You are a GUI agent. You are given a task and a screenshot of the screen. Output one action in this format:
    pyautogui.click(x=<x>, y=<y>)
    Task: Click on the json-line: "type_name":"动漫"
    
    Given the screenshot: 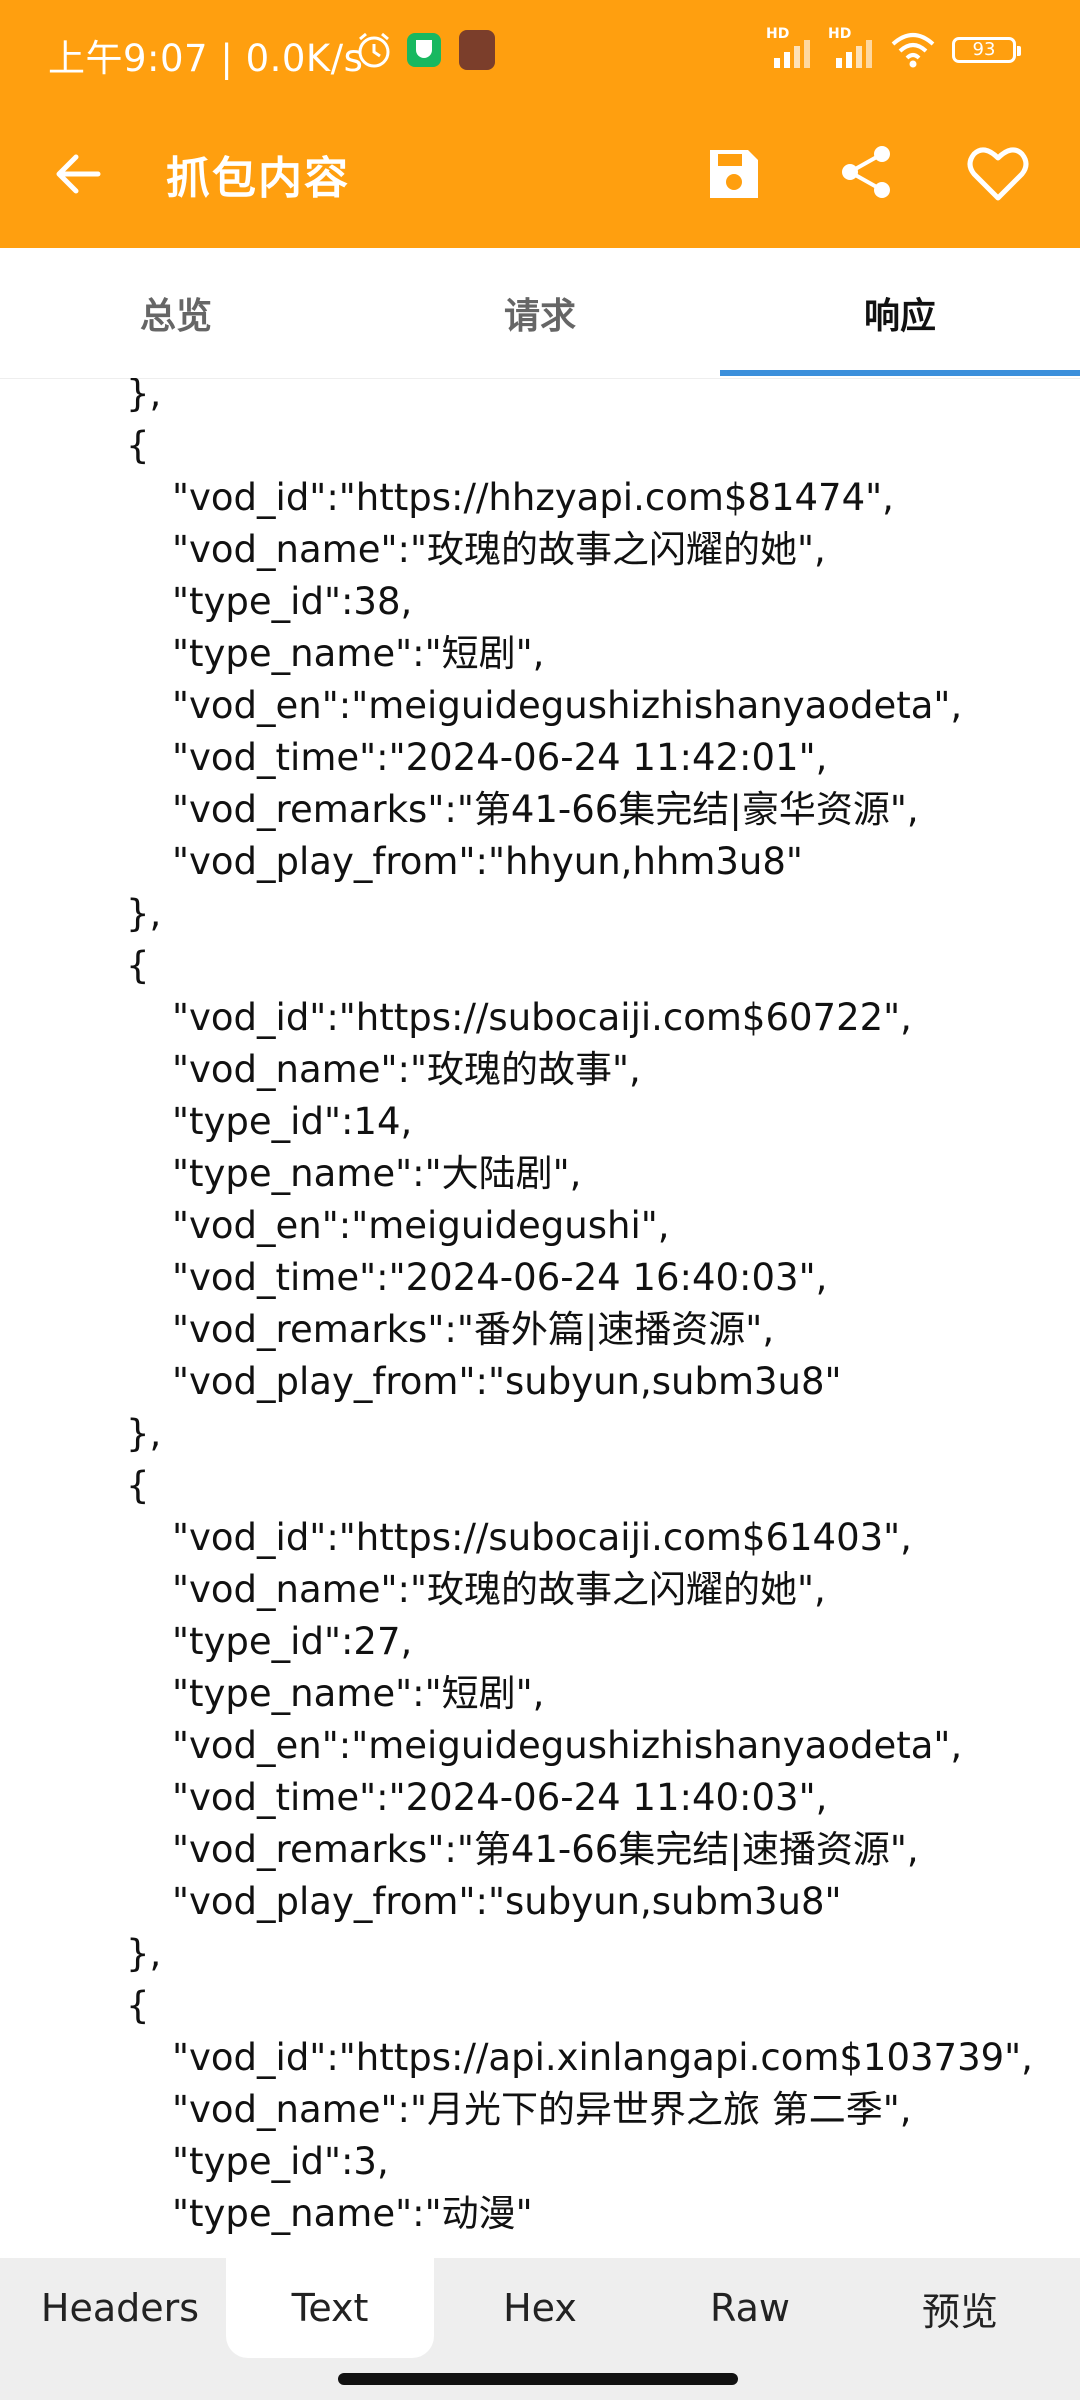 What is the action you would take?
    pyautogui.click(x=352, y=2213)
    